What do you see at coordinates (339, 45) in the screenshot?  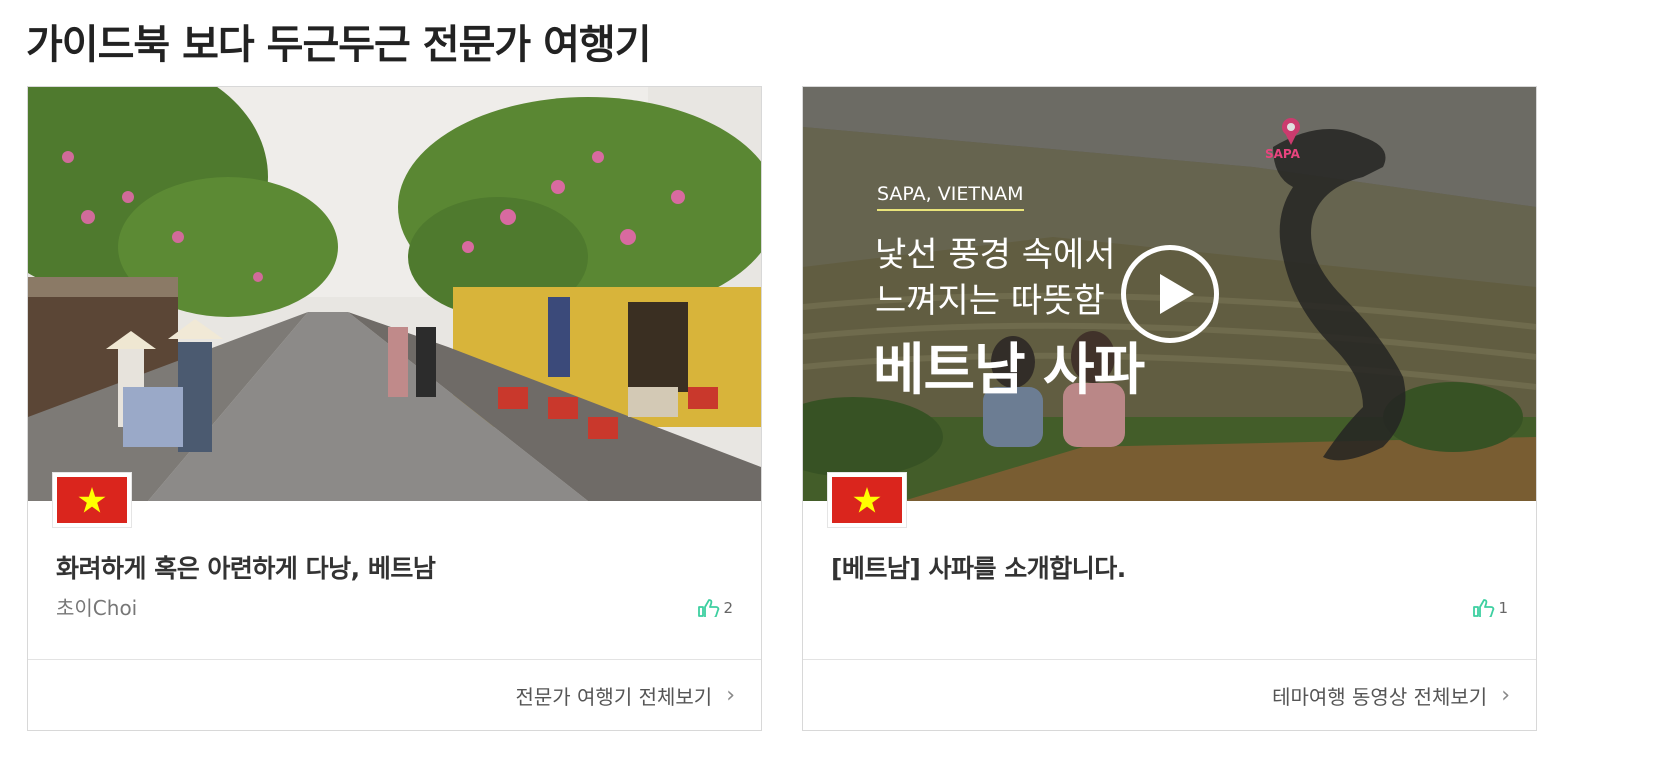 I see `section-title: 가이드북 보다 두근두근 전문가 여행기` at bounding box center [339, 45].